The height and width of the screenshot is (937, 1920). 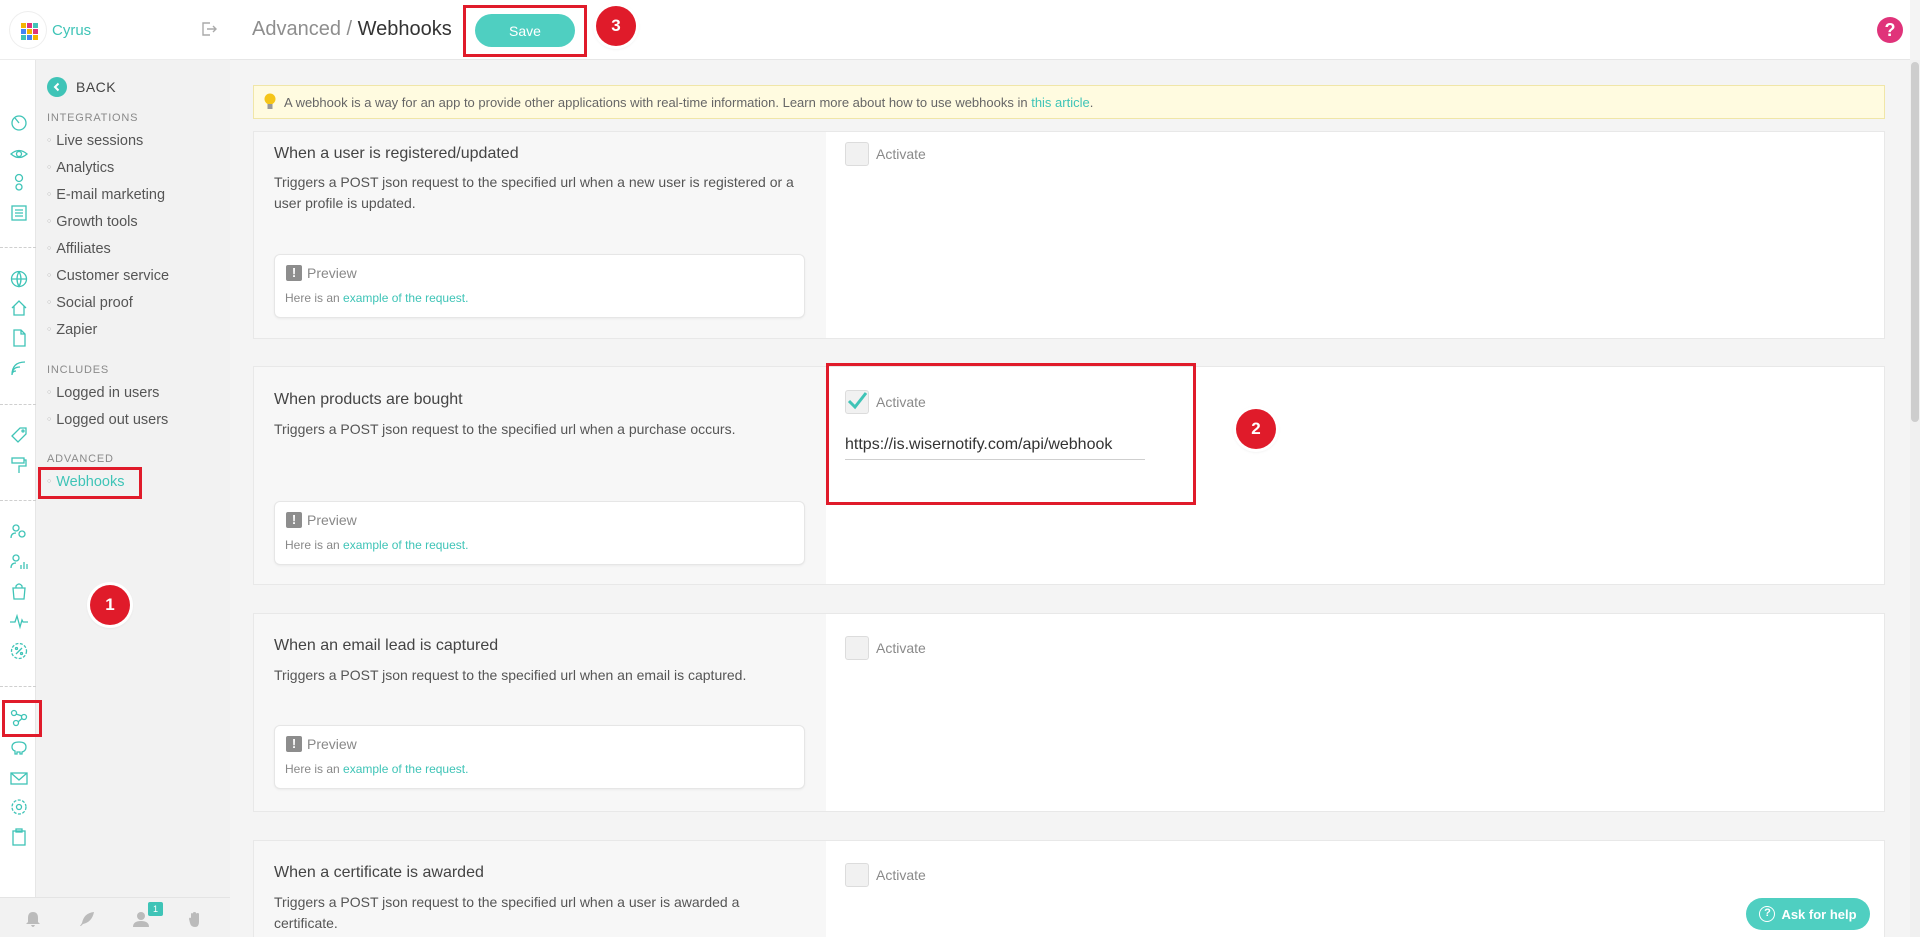 I want to click on bottom-bar: 1, so click(x=115, y=917).